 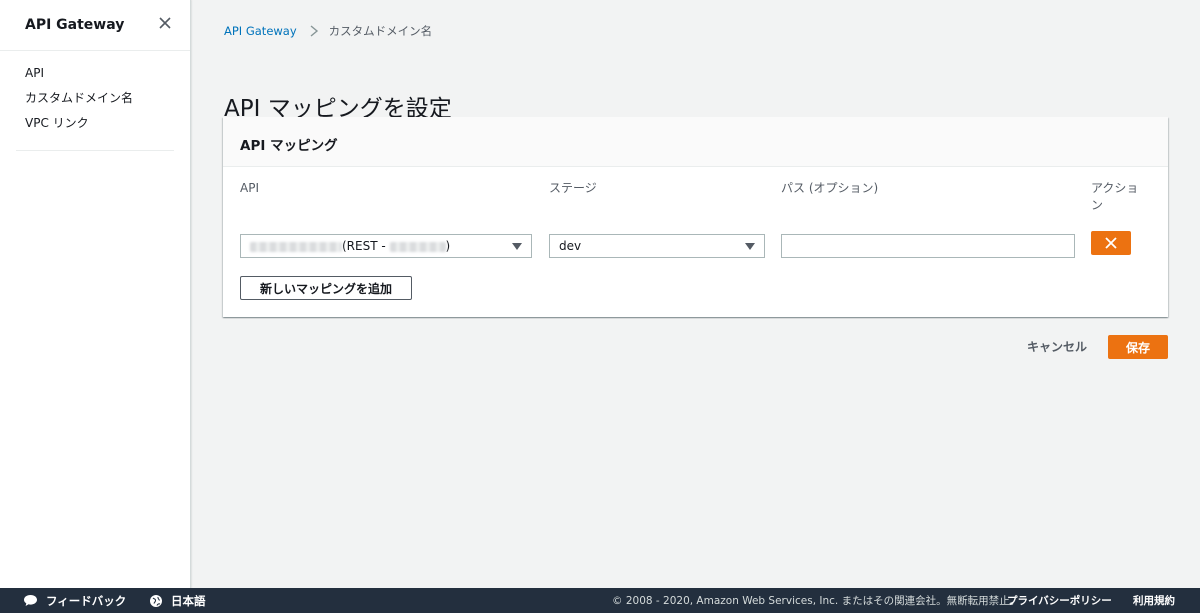 I want to click on add-mapping-button: 新しいマッピングを追加, so click(x=326, y=288).